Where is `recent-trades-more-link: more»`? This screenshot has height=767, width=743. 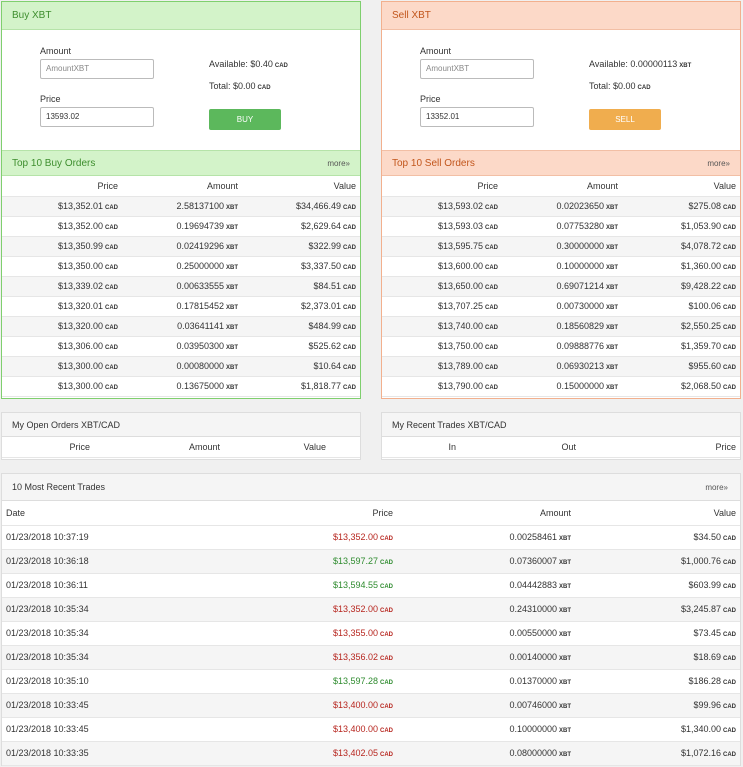 recent-trades-more-link: more» is located at coordinates (716, 487).